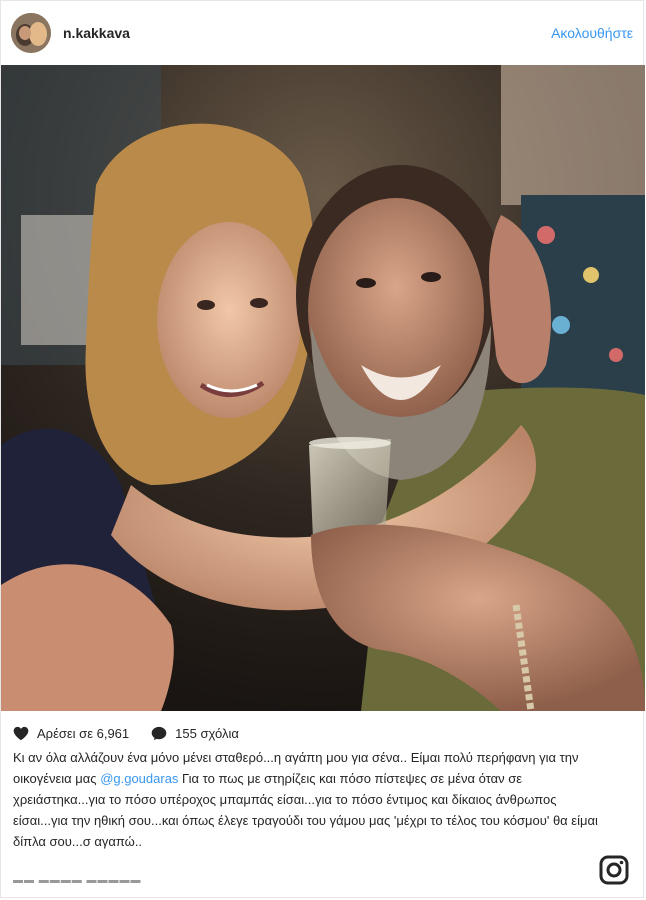 The width and height of the screenshot is (646, 900). Describe the element at coordinates (139, 778) in the screenshot. I see `mention-link: @g.goudaras` at that location.